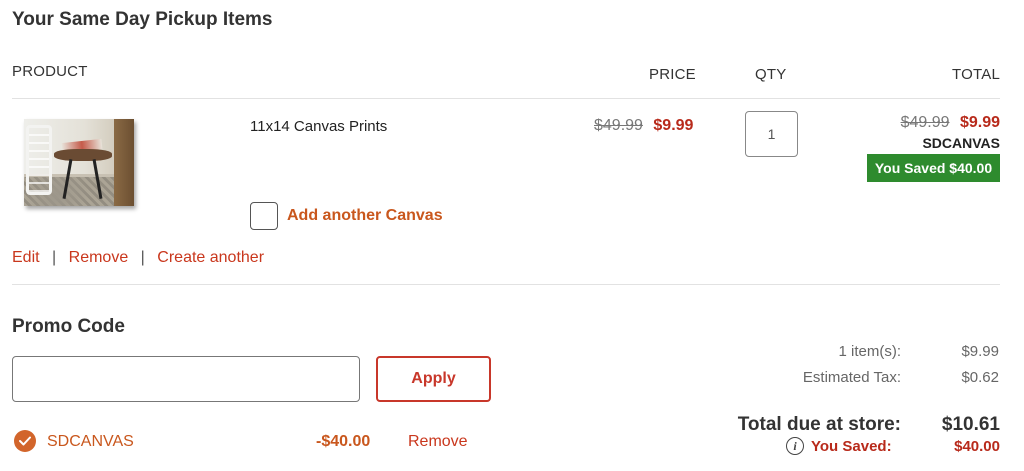 This screenshot has width=1024, height=471. What do you see at coordinates (618, 125) in the screenshot?
I see `original-price: $49.99` at bounding box center [618, 125].